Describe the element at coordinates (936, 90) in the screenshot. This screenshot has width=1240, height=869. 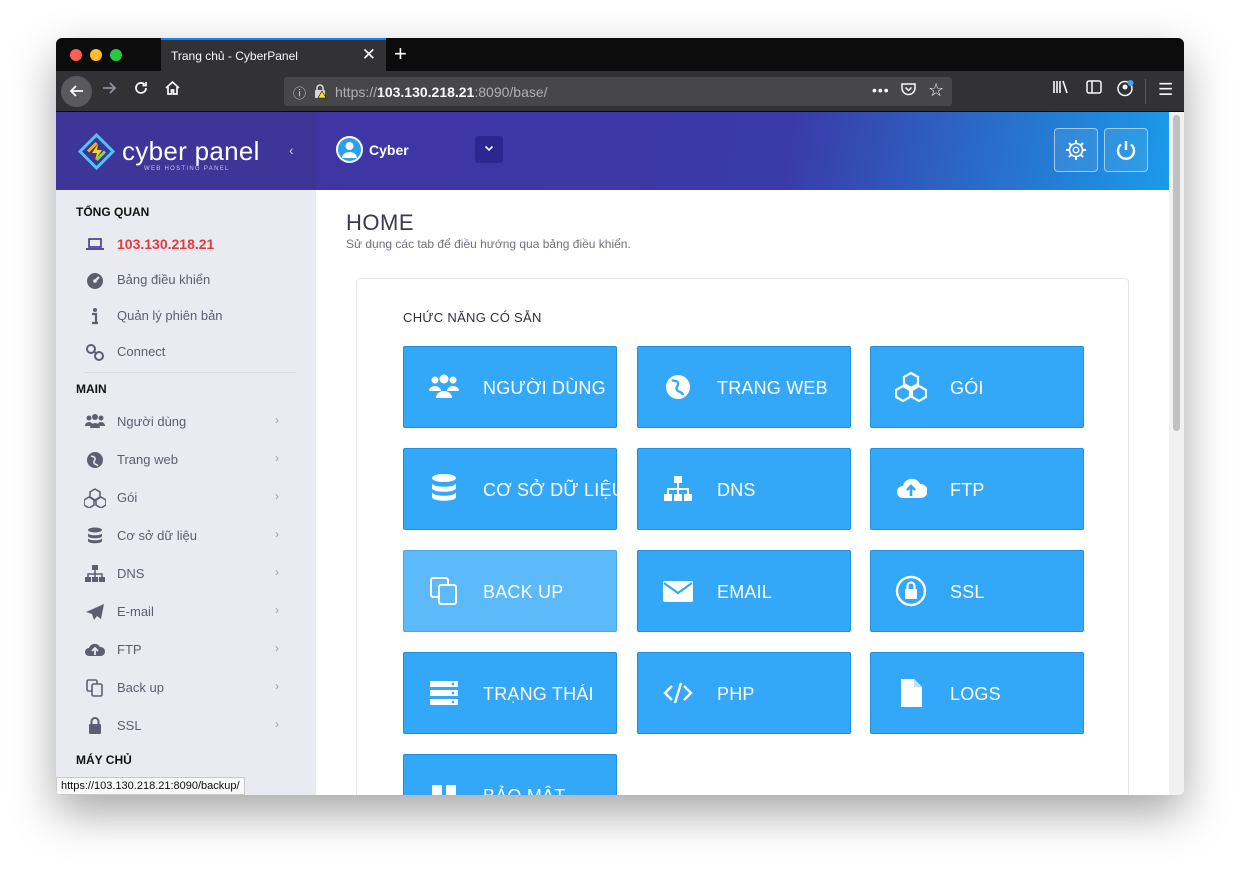
I see `bookmark-star-icon: ☆` at that location.